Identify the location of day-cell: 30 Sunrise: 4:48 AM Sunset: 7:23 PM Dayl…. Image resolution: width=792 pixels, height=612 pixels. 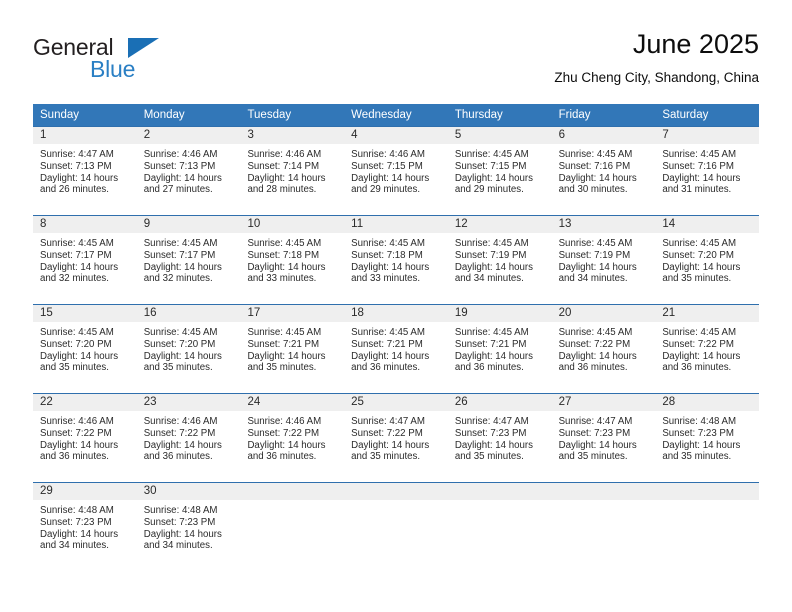
(188, 527).